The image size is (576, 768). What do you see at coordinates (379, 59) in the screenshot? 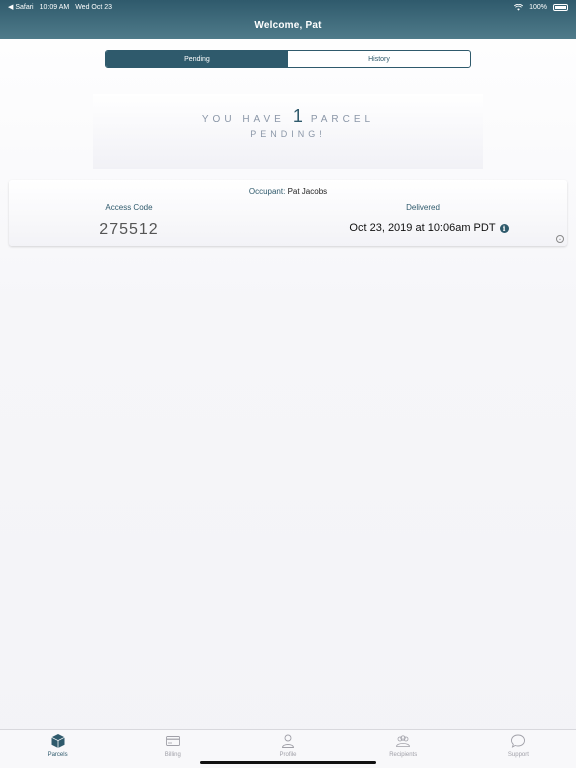
I see `tab-history: History` at bounding box center [379, 59].